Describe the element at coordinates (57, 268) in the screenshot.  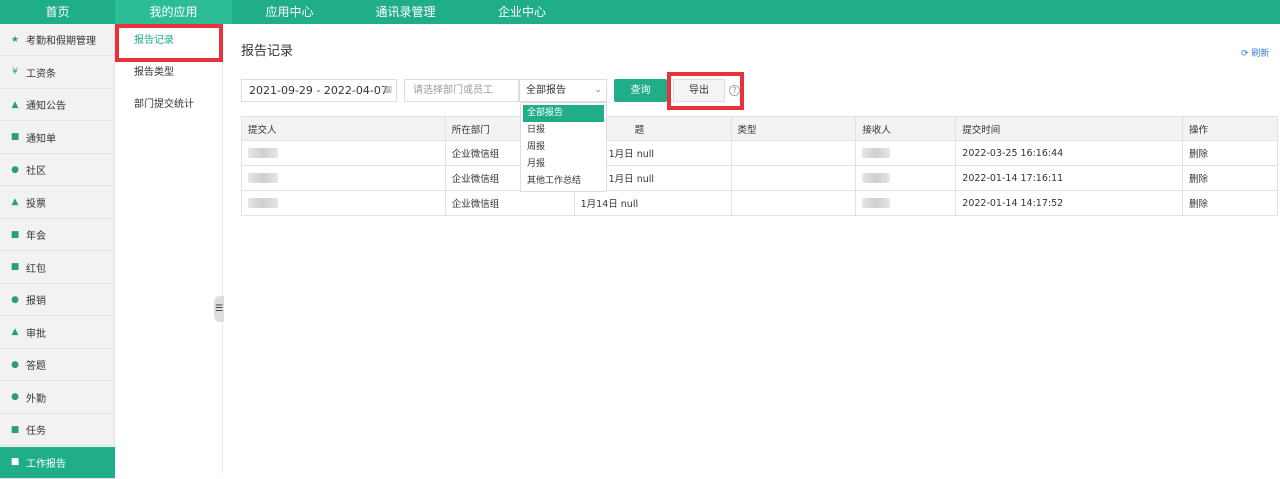
I see `sidebar-item-red-packet: ■ 红包` at that location.